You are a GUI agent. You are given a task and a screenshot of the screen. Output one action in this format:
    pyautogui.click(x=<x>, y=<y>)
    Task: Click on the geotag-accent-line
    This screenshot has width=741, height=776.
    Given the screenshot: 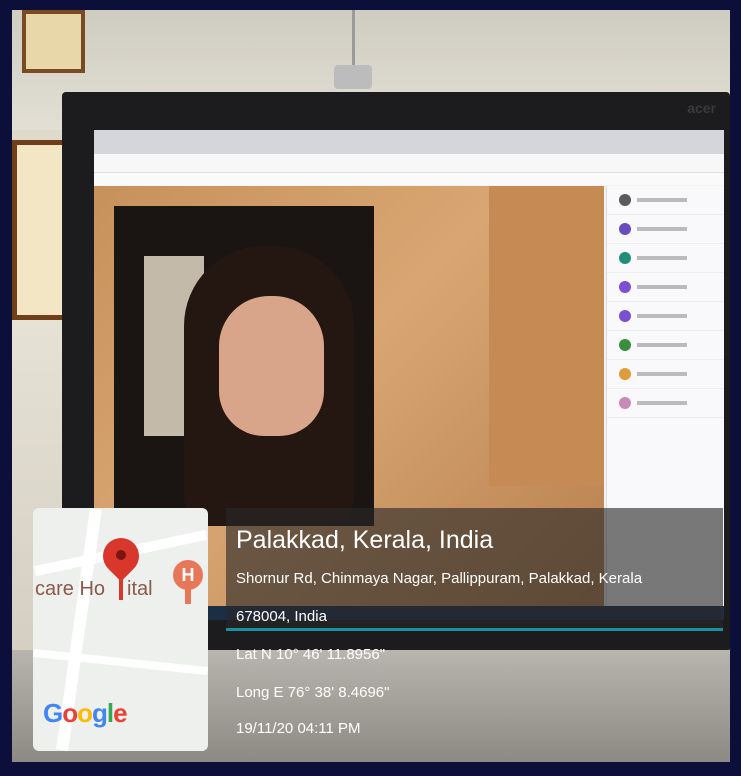 What is the action you would take?
    pyautogui.click(x=474, y=629)
    